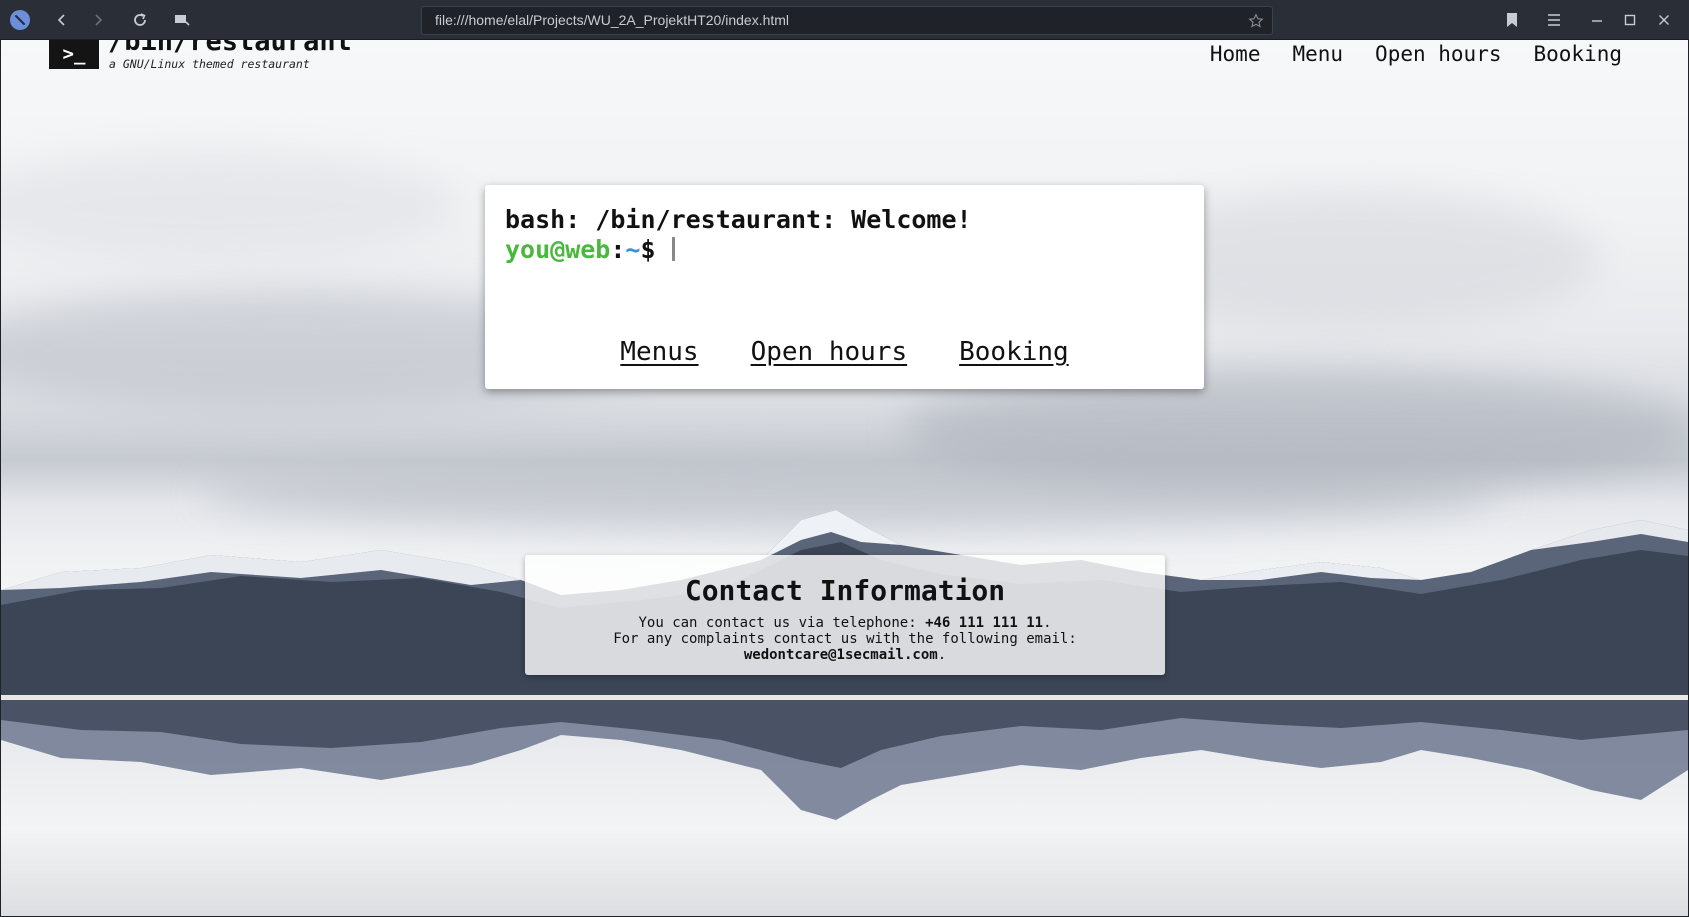 Image resolution: width=1689 pixels, height=917 pixels. Describe the element at coordinates (984, 623) in the screenshot. I see `contact-phone-number: +46 111 111 11` at that location.